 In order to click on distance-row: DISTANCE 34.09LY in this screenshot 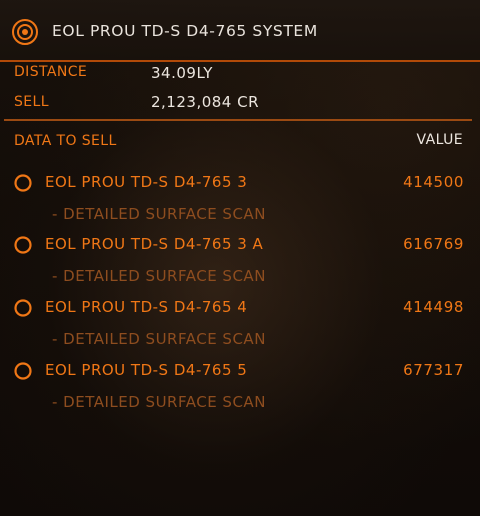, I will do `click(240, 78)`.